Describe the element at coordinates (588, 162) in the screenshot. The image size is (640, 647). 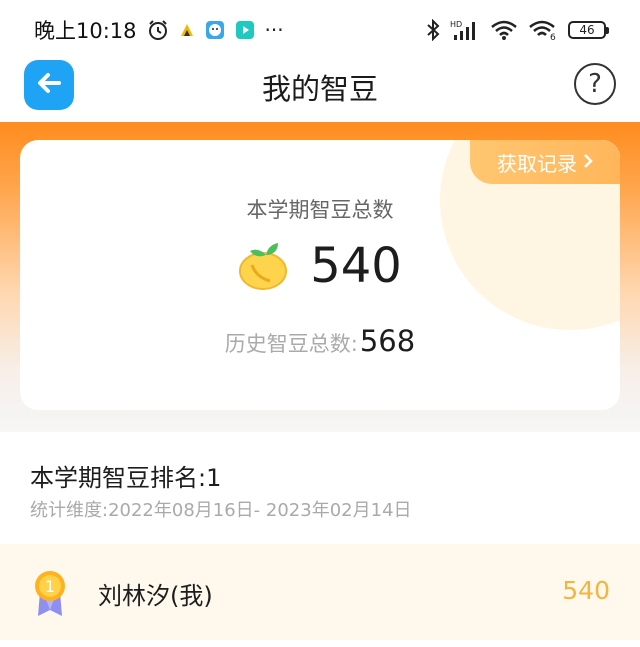
I see `chevron-right-icon` at that location.